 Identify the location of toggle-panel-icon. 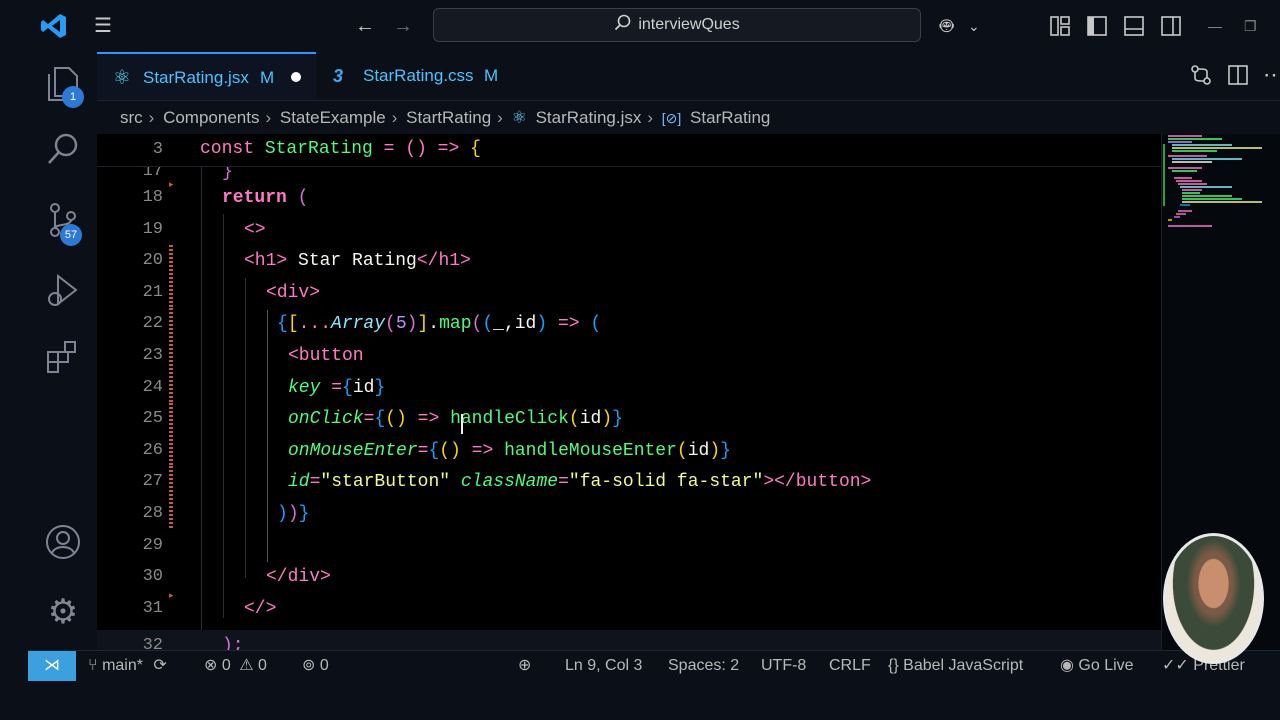
(1134, 26).